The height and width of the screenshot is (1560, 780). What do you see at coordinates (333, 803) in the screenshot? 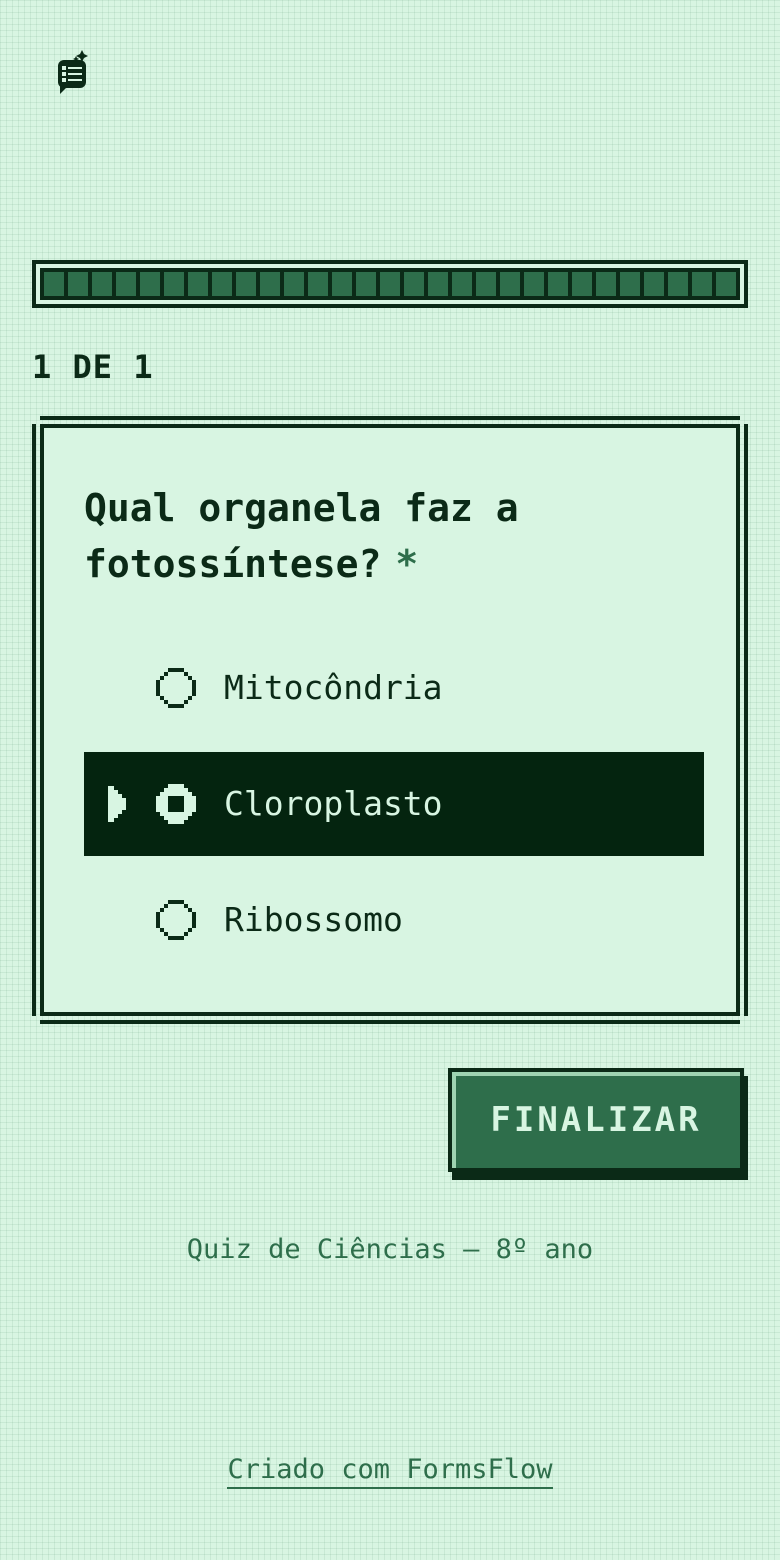
I see `option-label: Cloroplasto` at bounding box center [333, 803].